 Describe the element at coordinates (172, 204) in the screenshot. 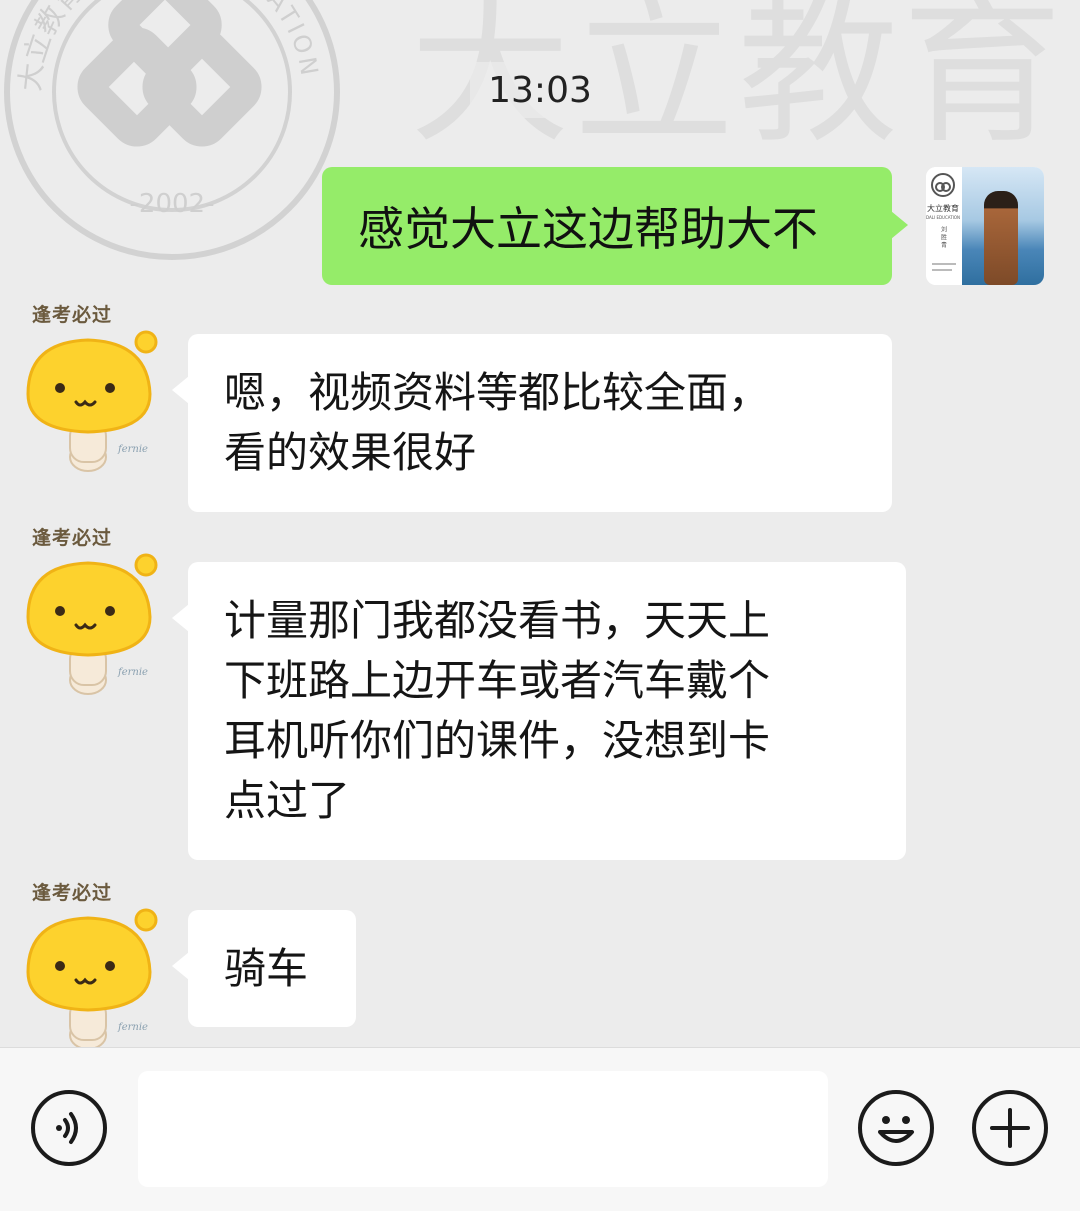

I see `watermark-year-text: -2002-` at that location.